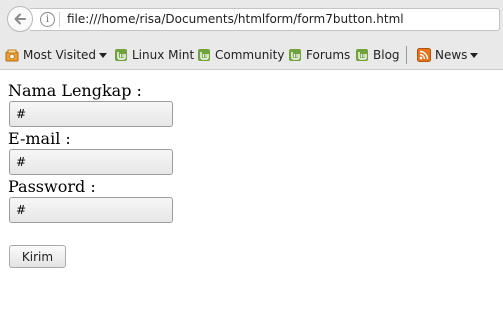  Describe the element at coordinates (59, 19) in the screenshot. I see `url-divider` at that location.